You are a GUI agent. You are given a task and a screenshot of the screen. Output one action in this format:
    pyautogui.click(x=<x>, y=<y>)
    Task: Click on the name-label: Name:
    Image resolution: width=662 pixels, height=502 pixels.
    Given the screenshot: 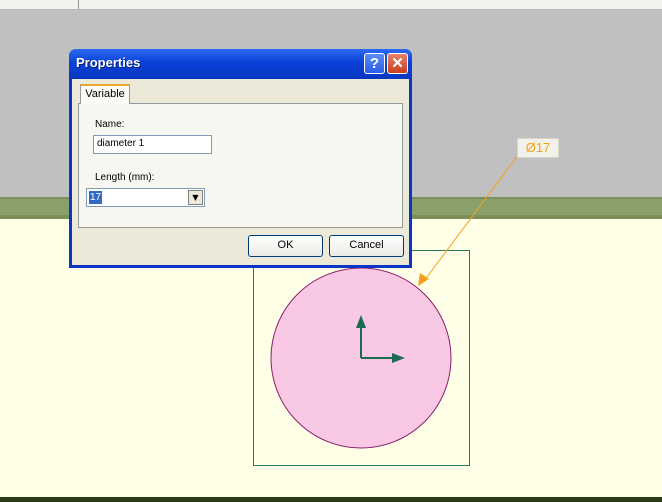 What is the action you would take?
    pyautogui.click(x=110, y=124)
    